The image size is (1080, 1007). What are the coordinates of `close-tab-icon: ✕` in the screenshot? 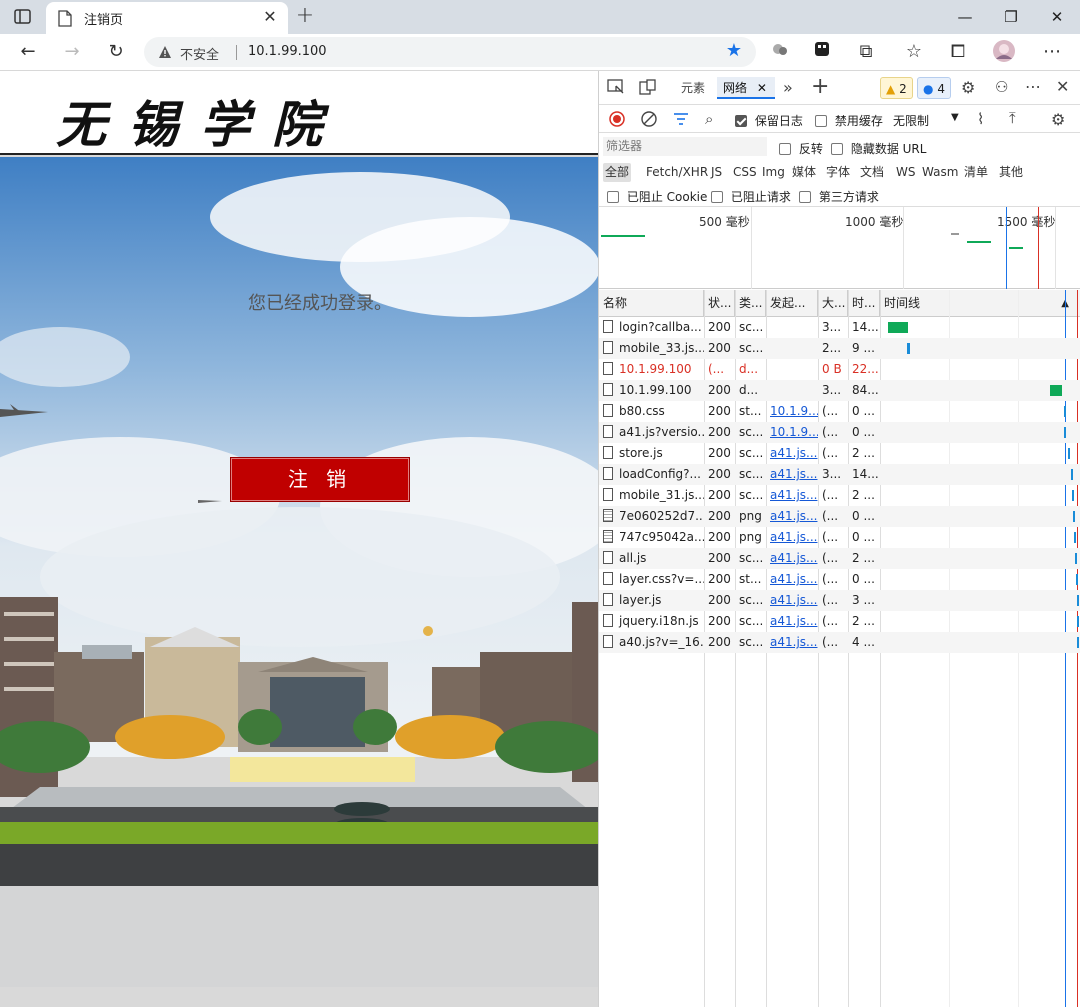 It's located at (270, 17).